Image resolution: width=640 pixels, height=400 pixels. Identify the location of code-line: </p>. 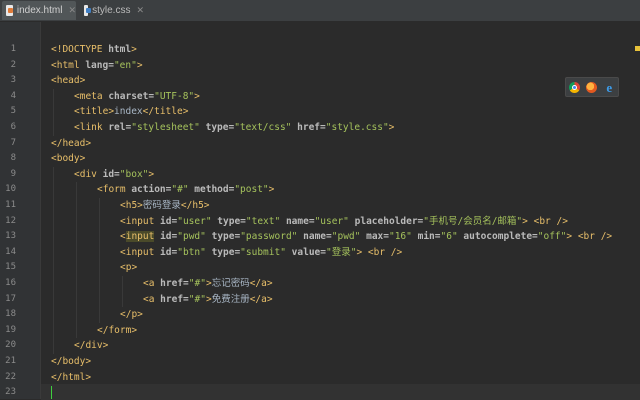
(131, 314).